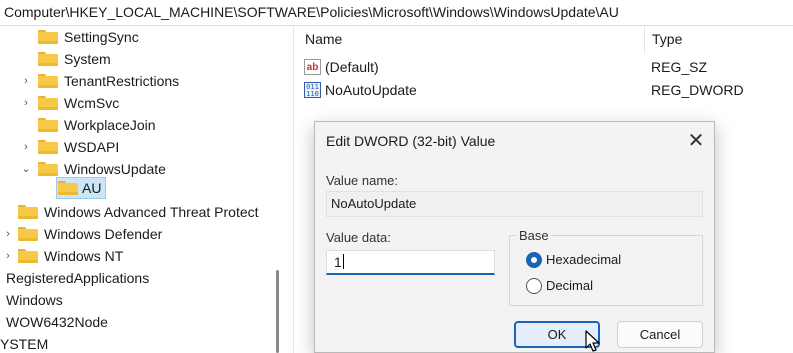 This screenshot has width=793, height=353. I want to click on tree-scrollbar, so click(277, 311).